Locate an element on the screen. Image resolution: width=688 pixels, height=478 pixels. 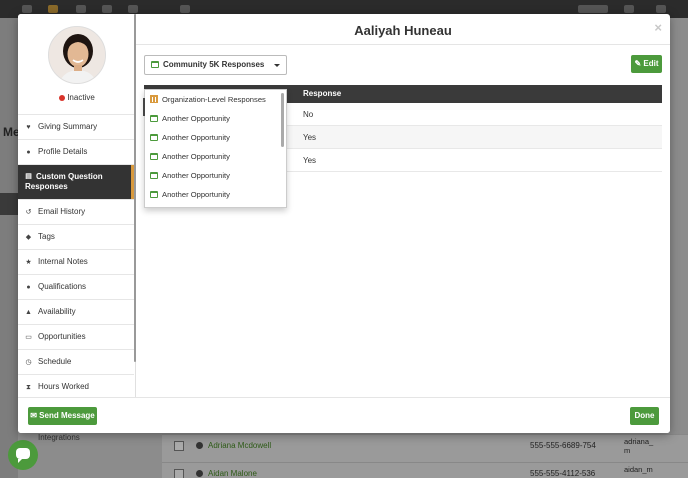
opportunity-select-dropdown: Community 5K Responses is located at coordinates (215, 65).